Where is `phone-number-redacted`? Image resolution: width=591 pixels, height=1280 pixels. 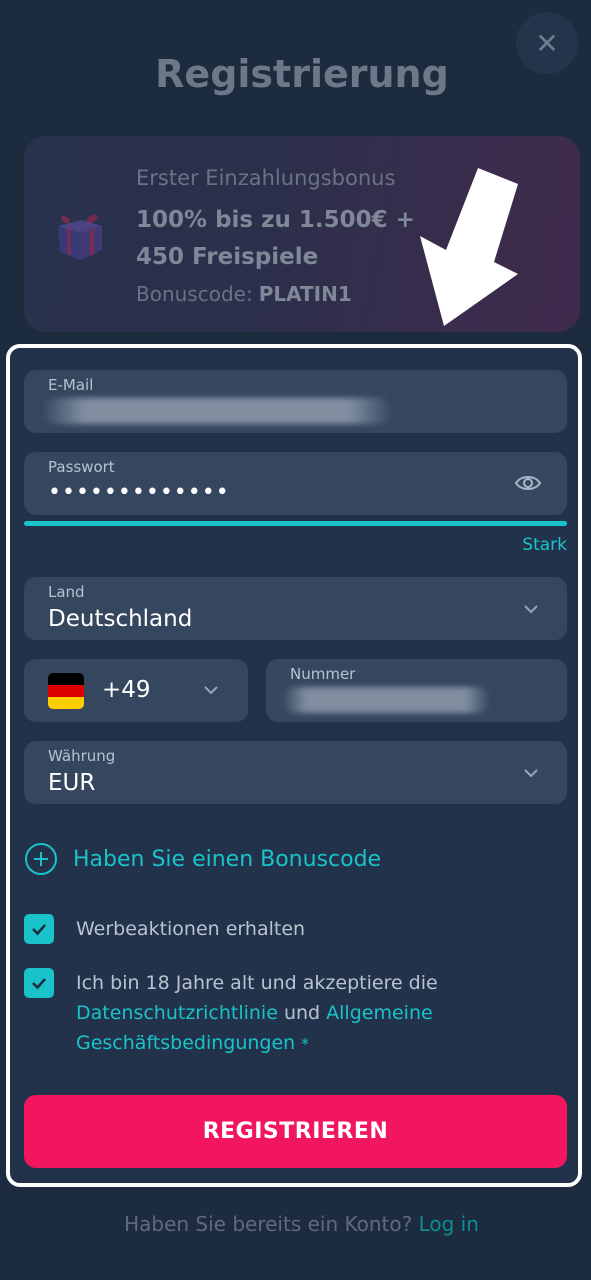
phone-number-redacted is located at coordinates (386, 700).